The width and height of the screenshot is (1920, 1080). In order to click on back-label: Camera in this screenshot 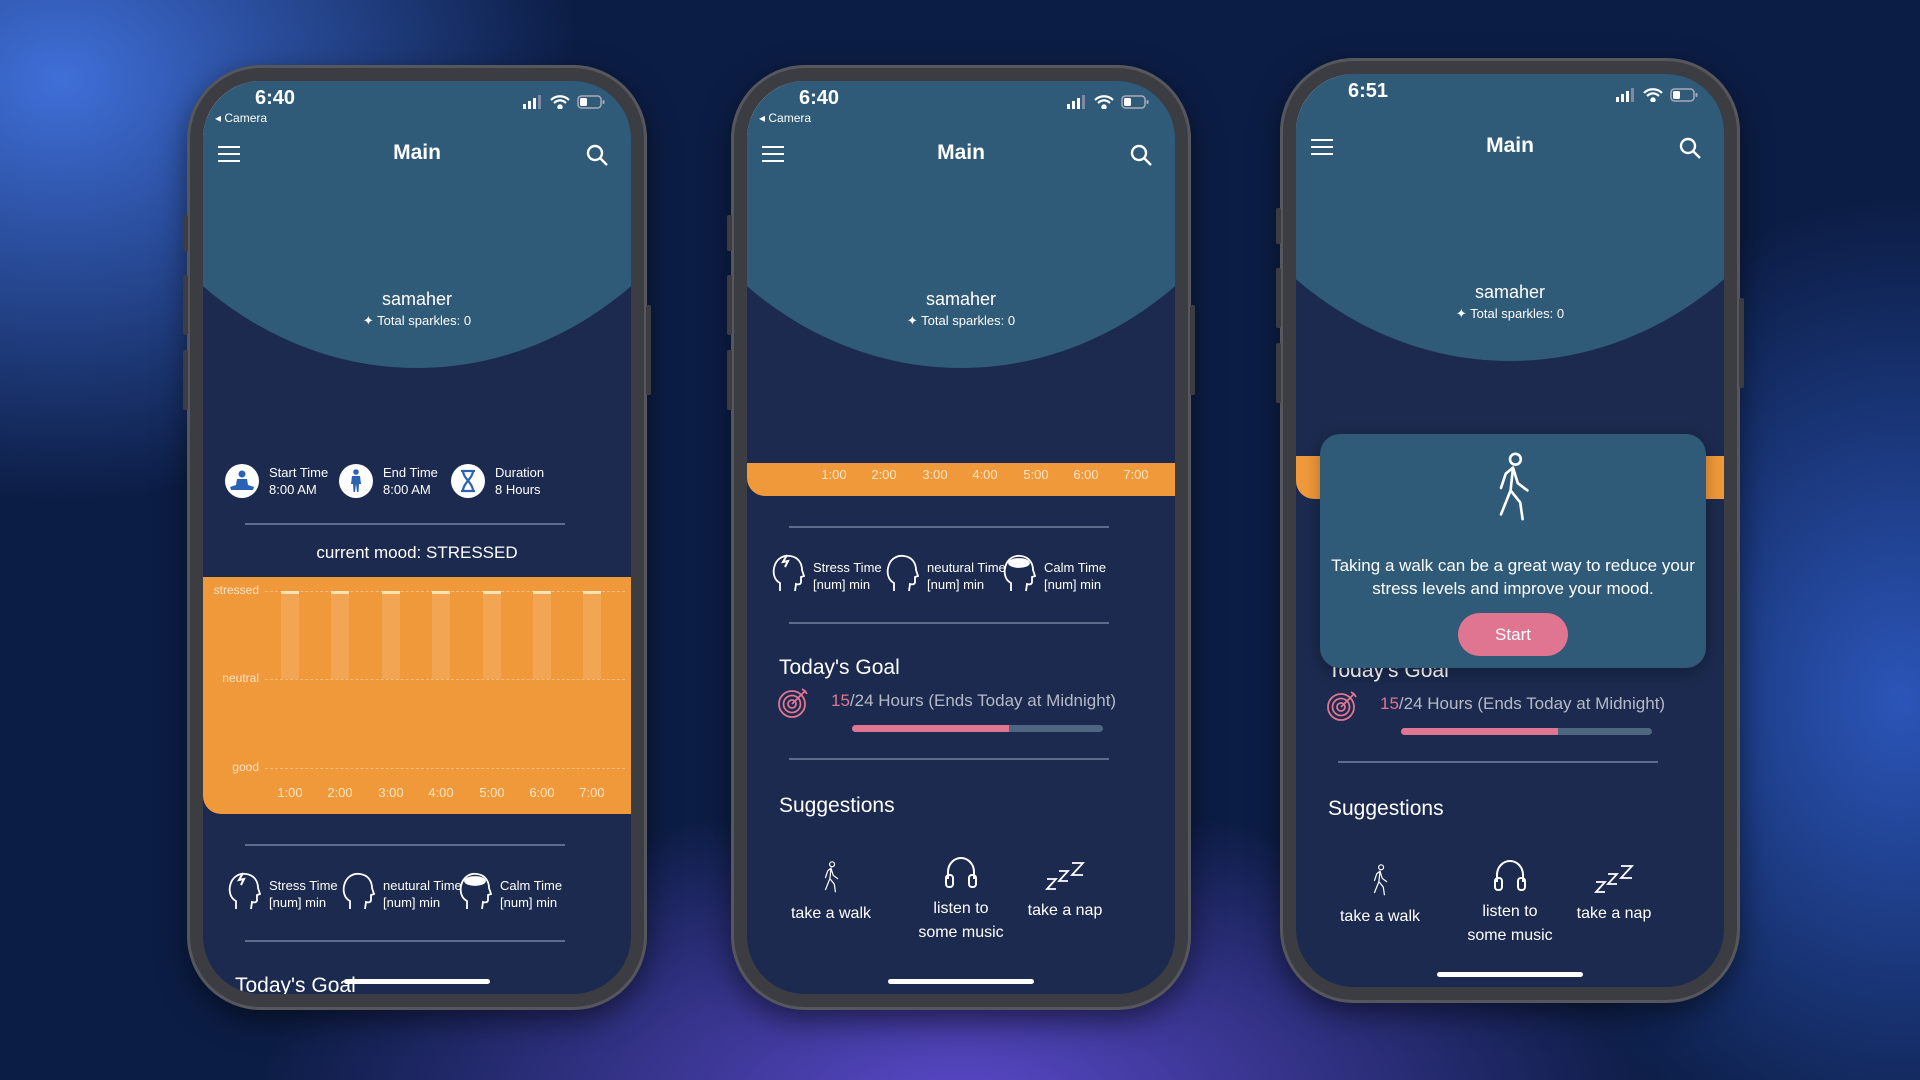, I will do `click(790, 118)`.